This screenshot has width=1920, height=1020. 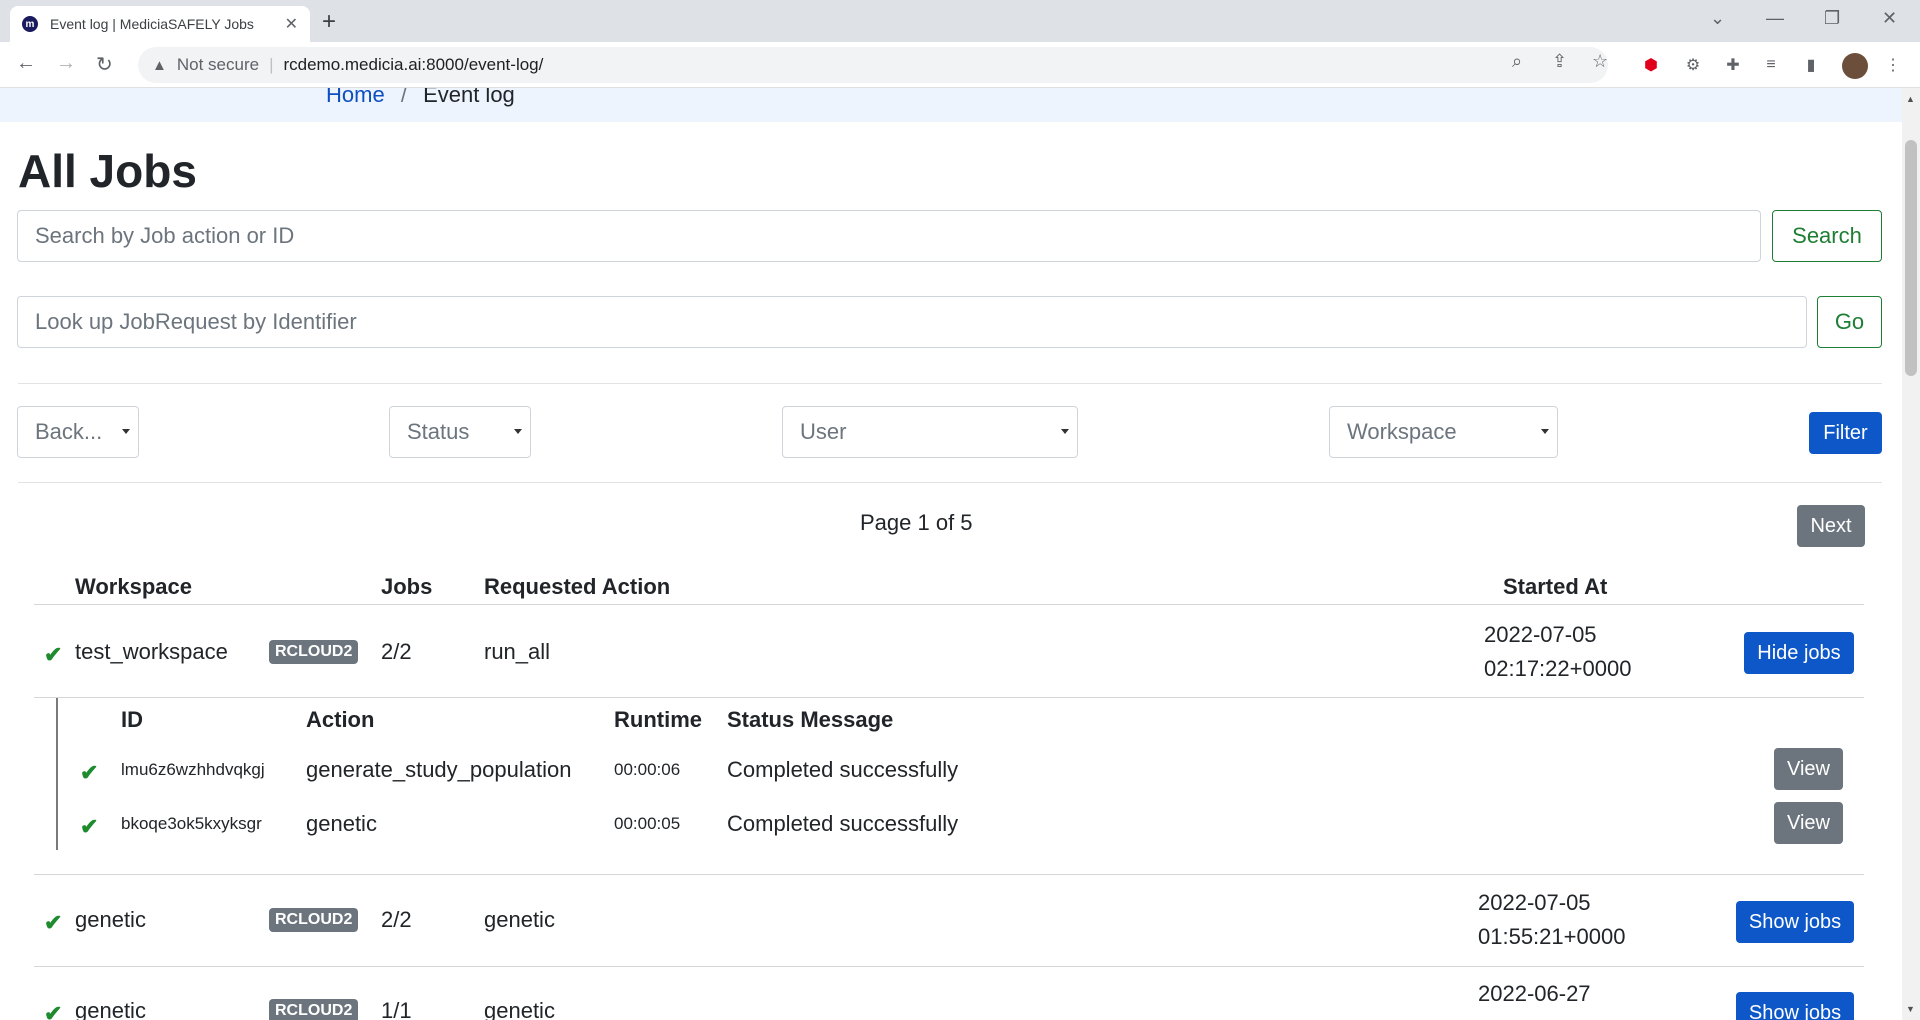 What do you see at coordinates (577, 586) in the screenshot?
I see `column-header-requested-action: Requested Action` at bounding box center [577, 586].